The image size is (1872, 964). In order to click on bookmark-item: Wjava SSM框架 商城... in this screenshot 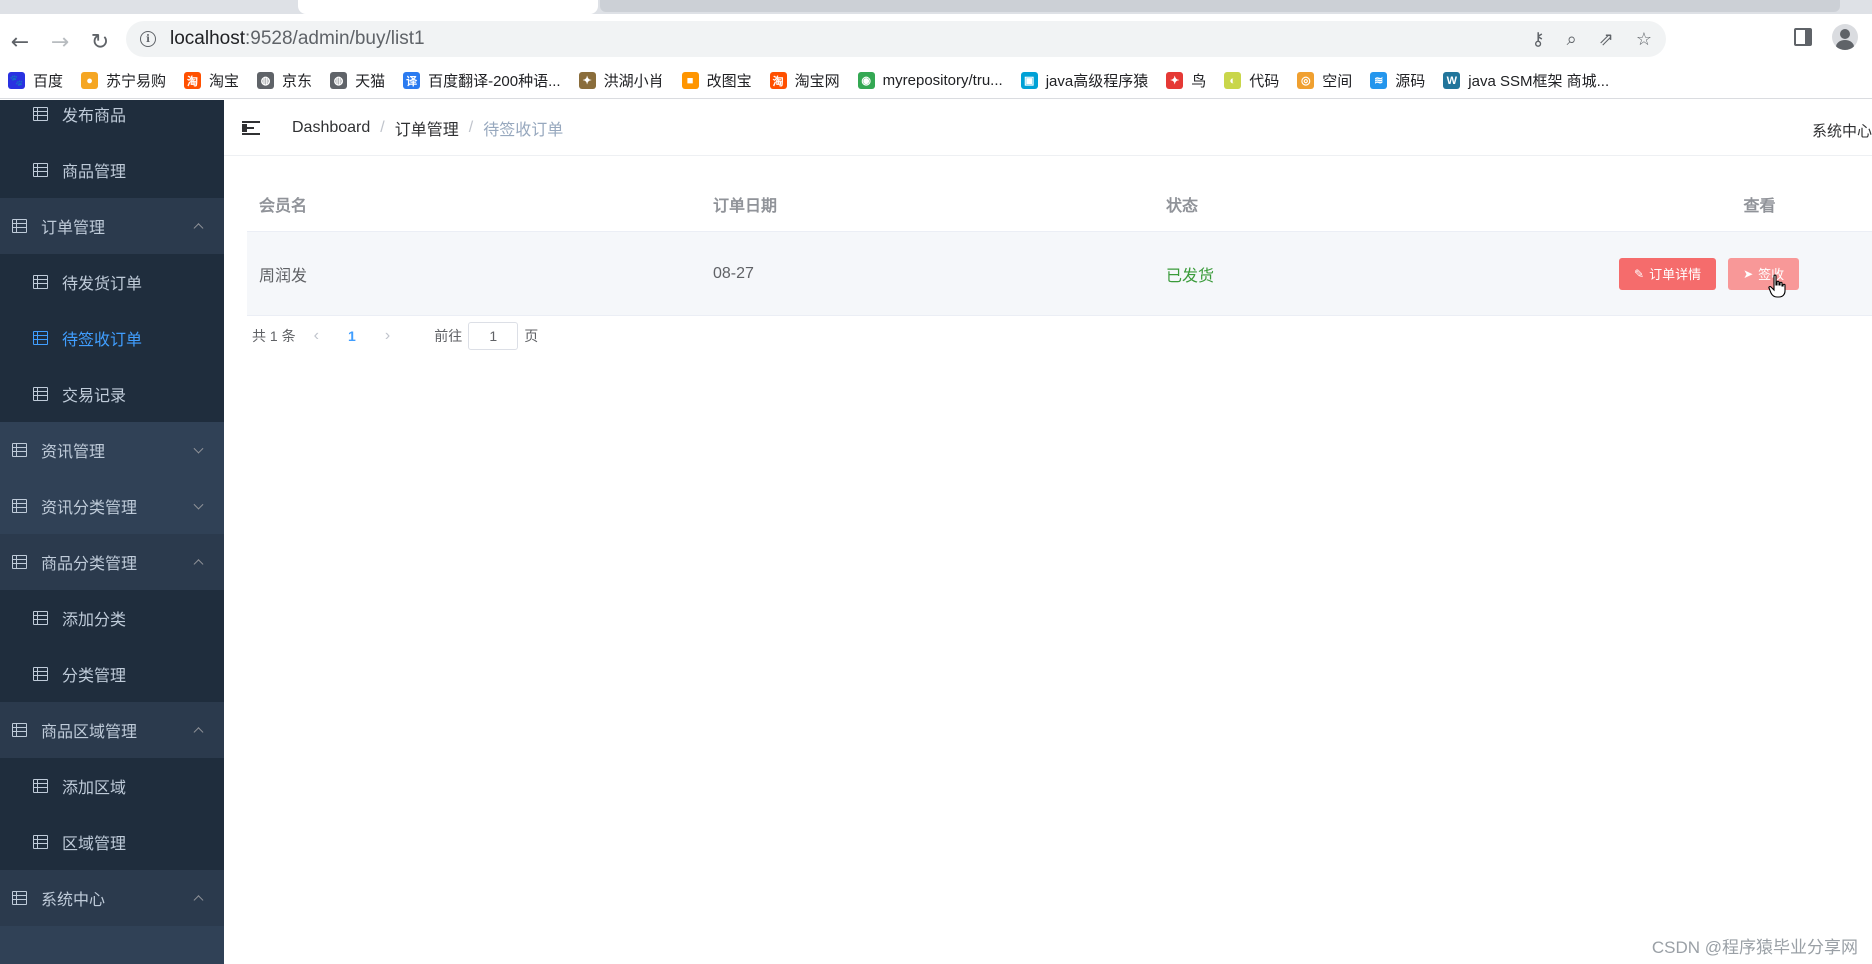, I will do `click(1526, 80)`.